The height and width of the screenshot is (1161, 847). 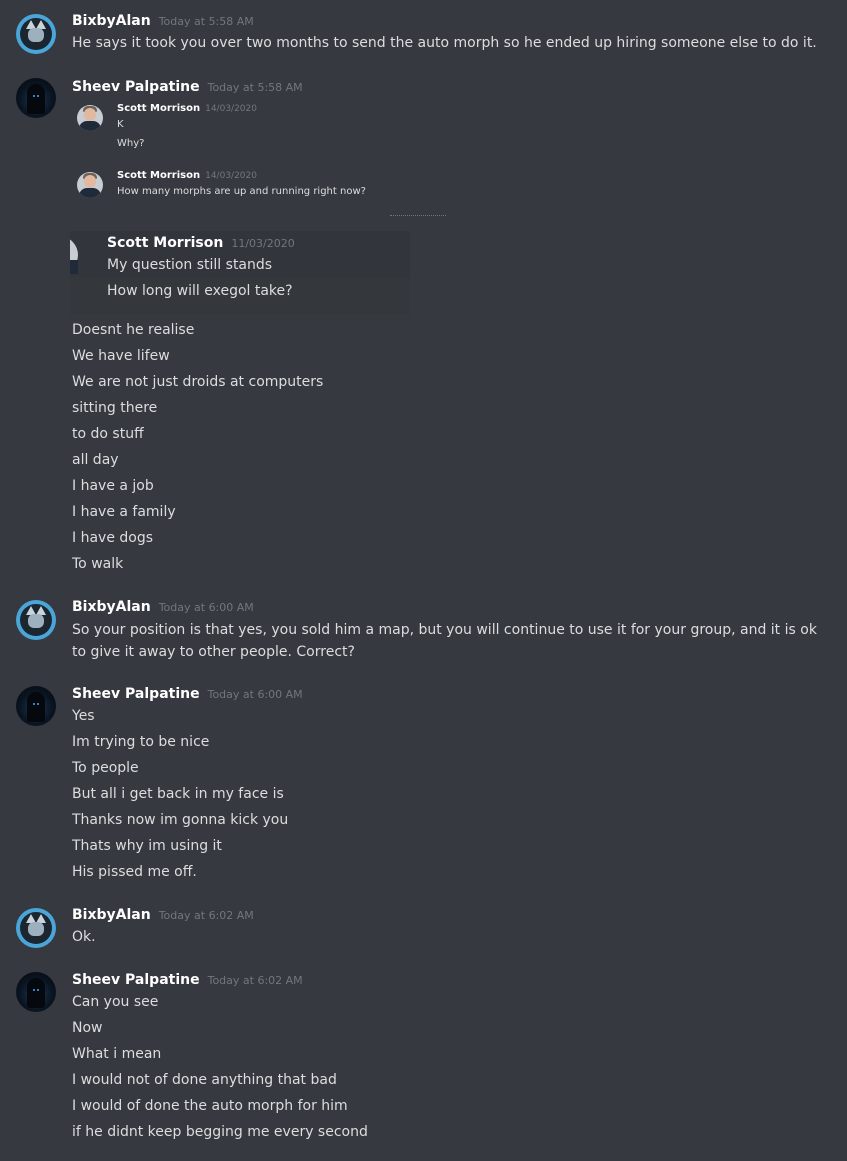 I want to click on embedded-message-text: My question still stands, so click(x=190, y=265).